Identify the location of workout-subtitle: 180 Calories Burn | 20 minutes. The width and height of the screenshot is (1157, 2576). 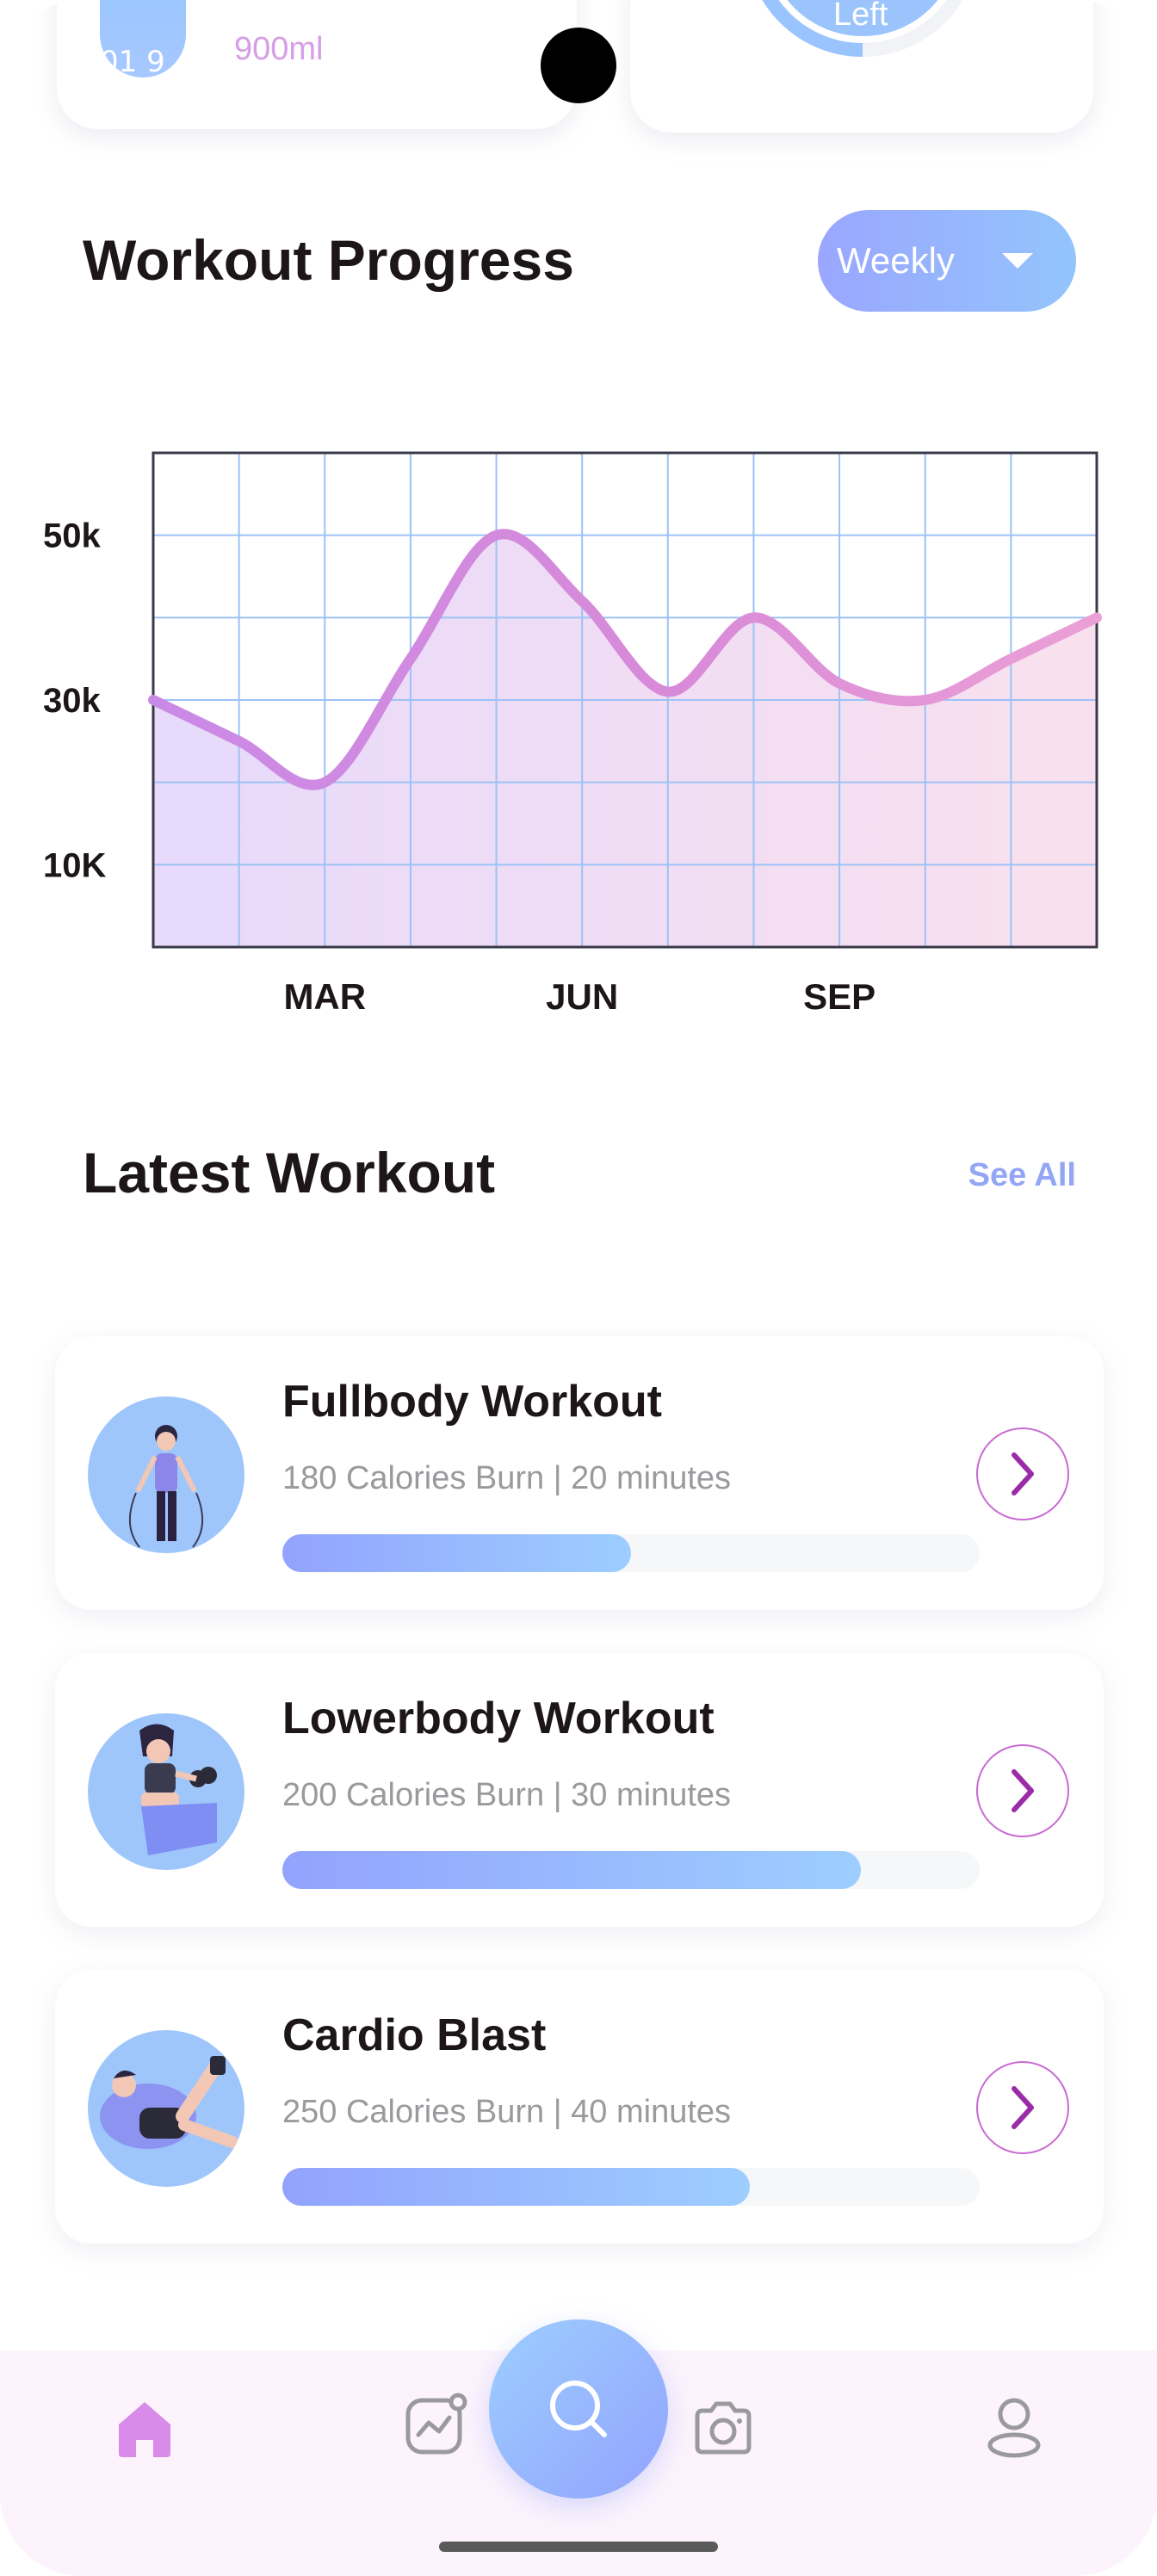
(507, 1478).